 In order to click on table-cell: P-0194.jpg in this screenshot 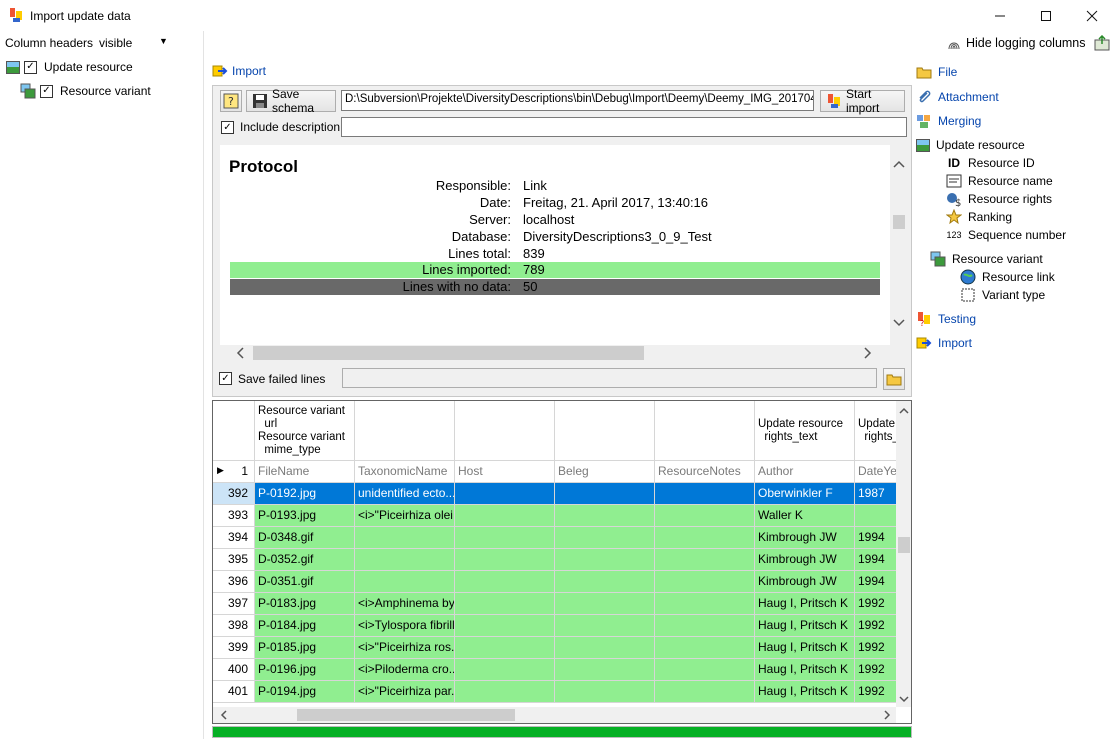, I will do `click(305, 692)`.